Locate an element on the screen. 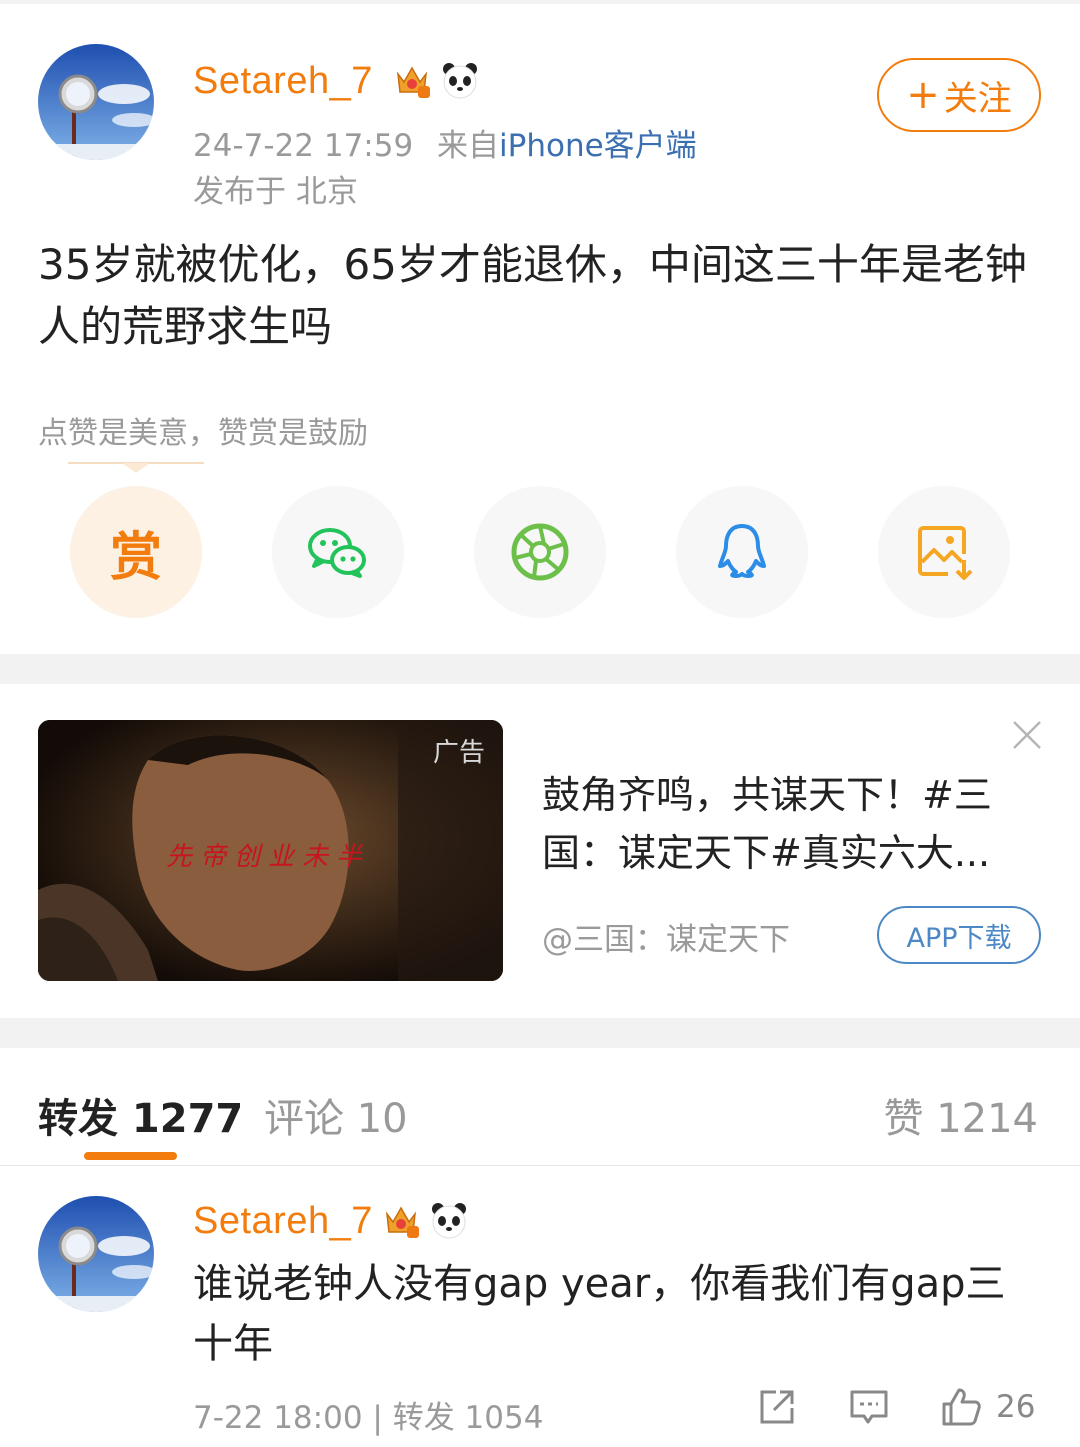 The image size is (1080, 1447). share-qq-button is located at coordinates (742, 552).